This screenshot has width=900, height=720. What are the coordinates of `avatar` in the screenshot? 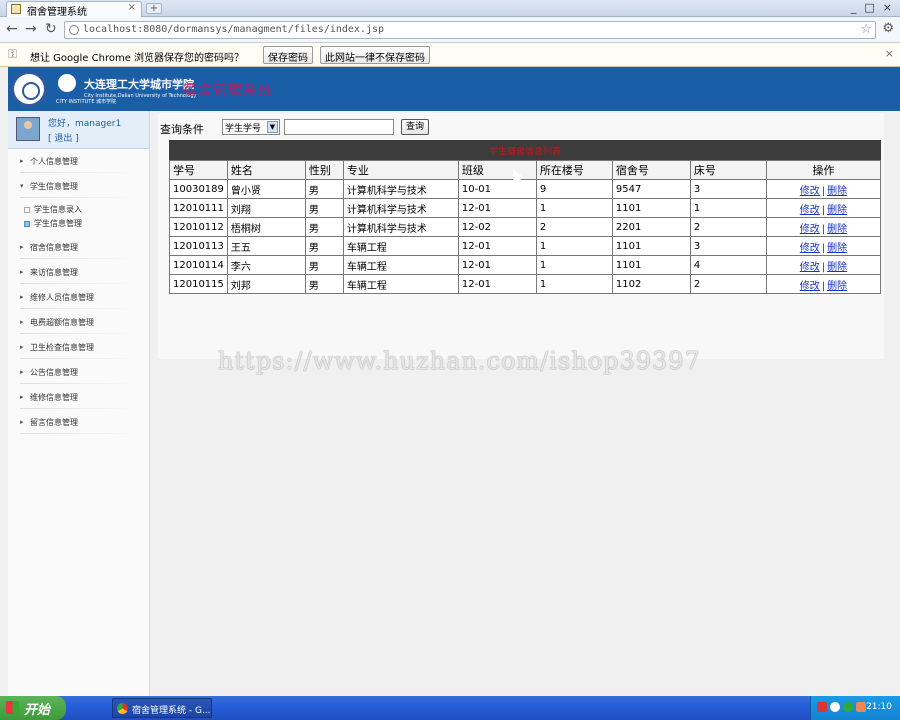 It's located at (28, 129).